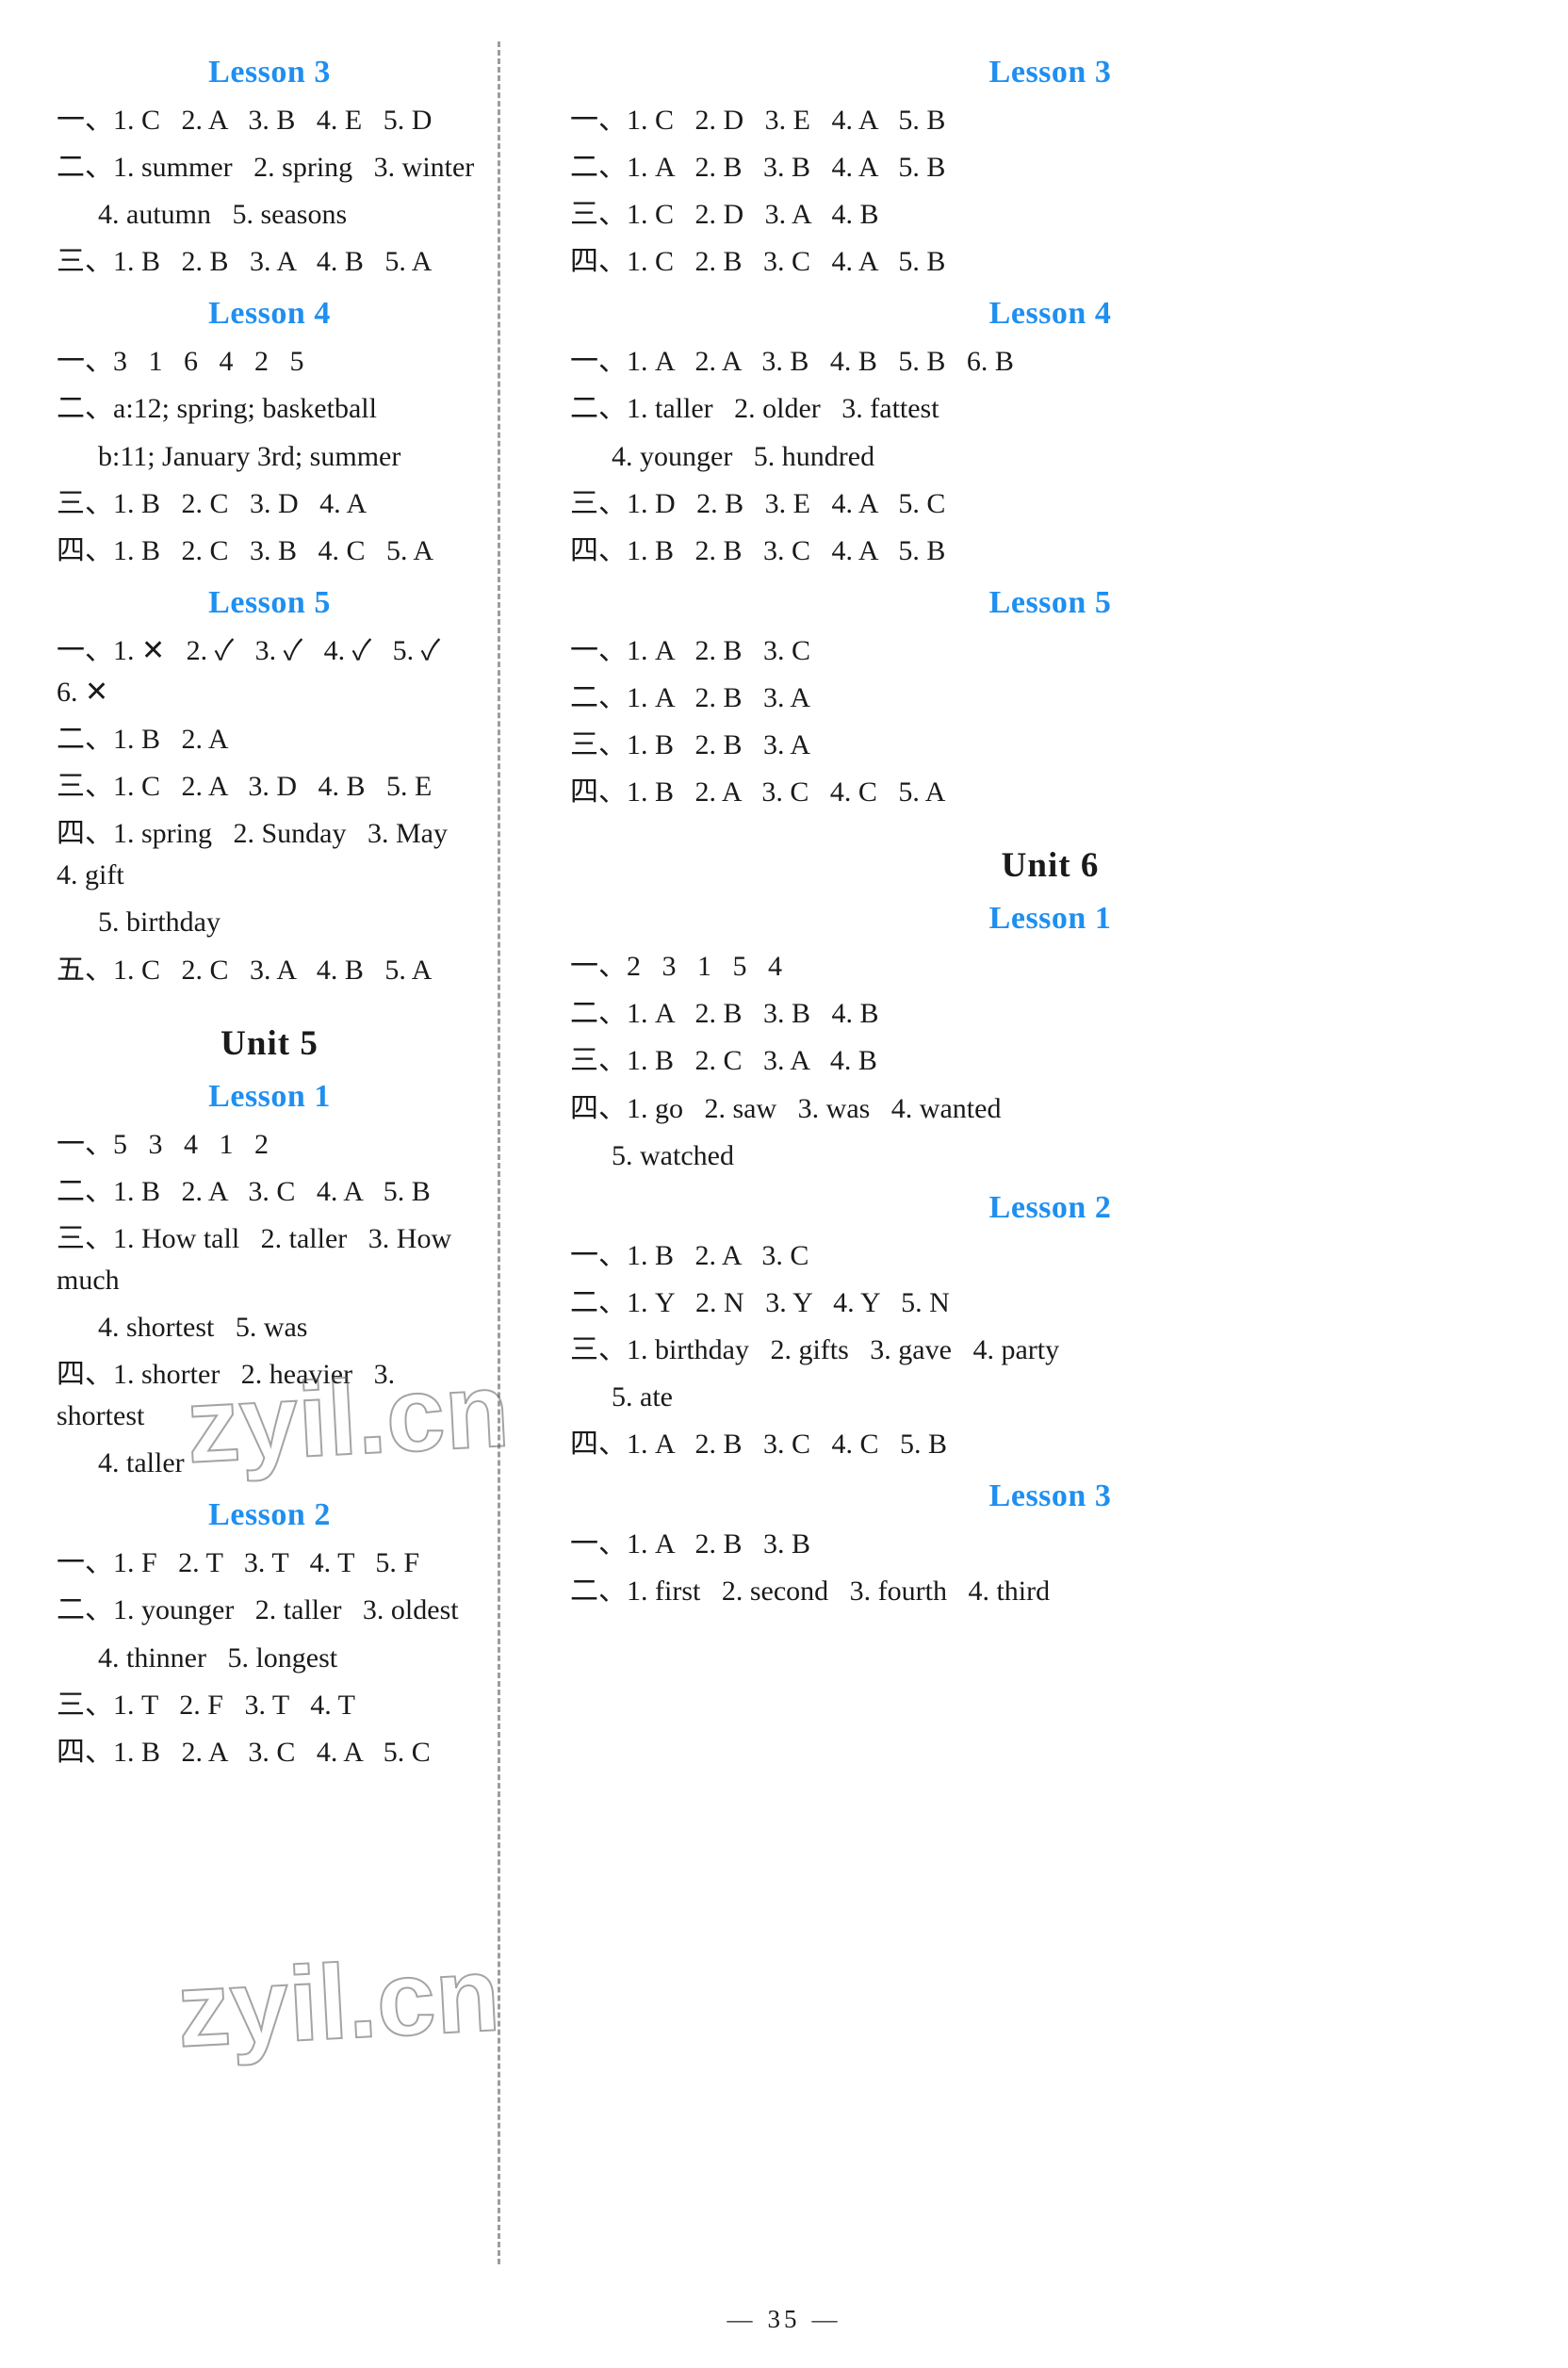  What do you see at coordinates (249, 456) in the screenshot?
I see `answer-line: b:11; January 3rd; summer` at bounding box center [249, 456].